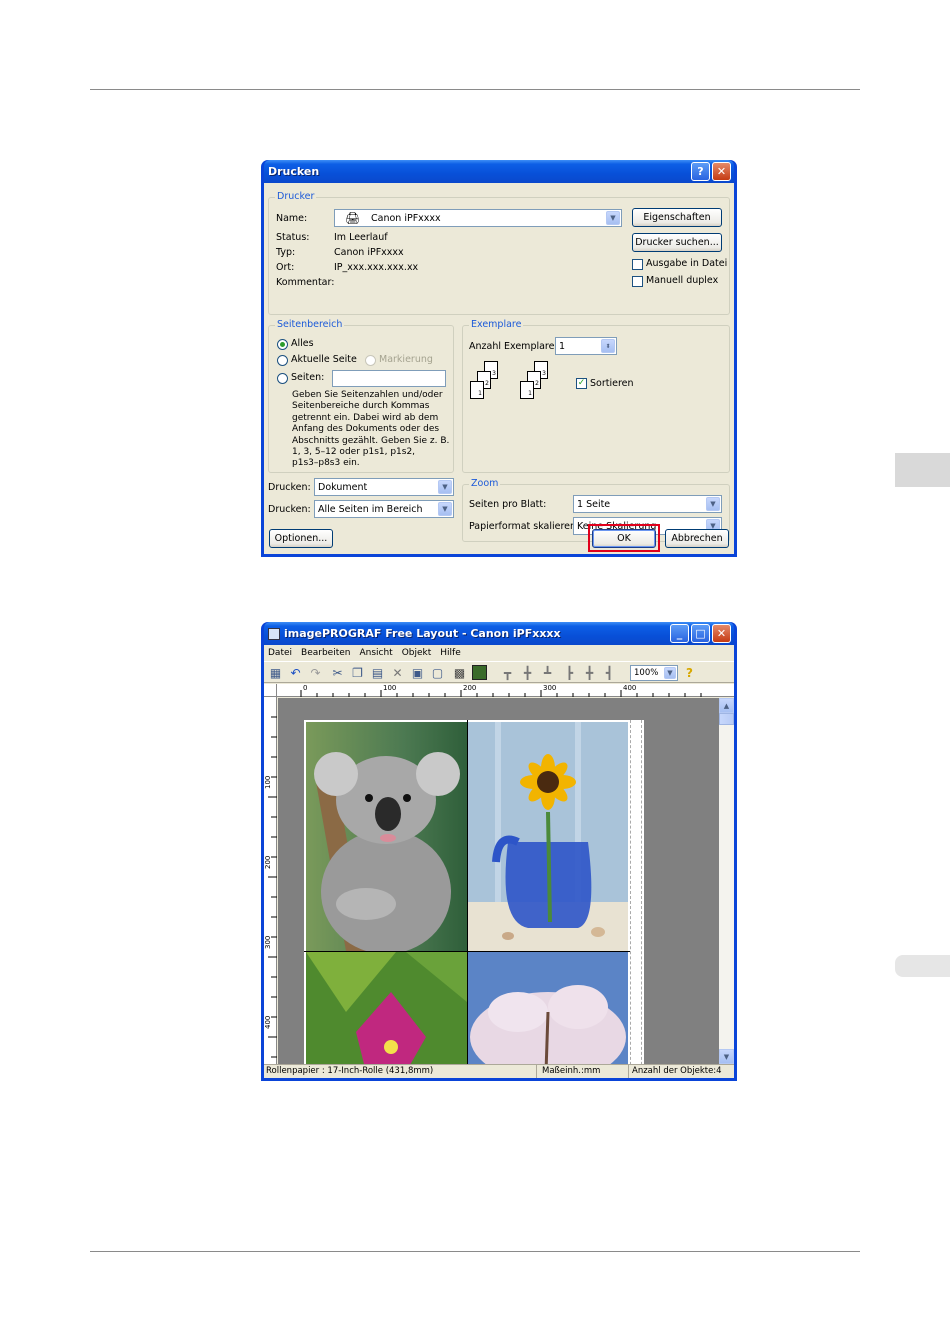 The image size is (950, 1344). Describe the element at coordinates (581, 383) in the screenshot. I see `collate-checkbox: ✓` at that location.